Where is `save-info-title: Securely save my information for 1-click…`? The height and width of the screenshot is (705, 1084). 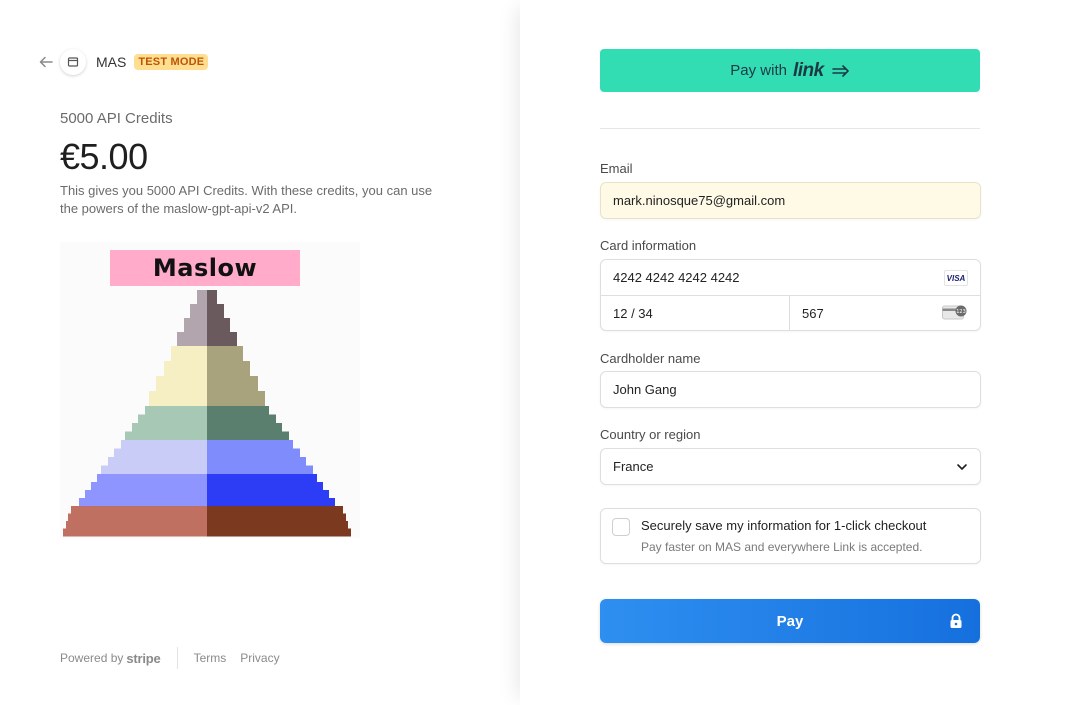 save-info-title: Securely save my information for 1-click… is located at coordinates (784, 525).